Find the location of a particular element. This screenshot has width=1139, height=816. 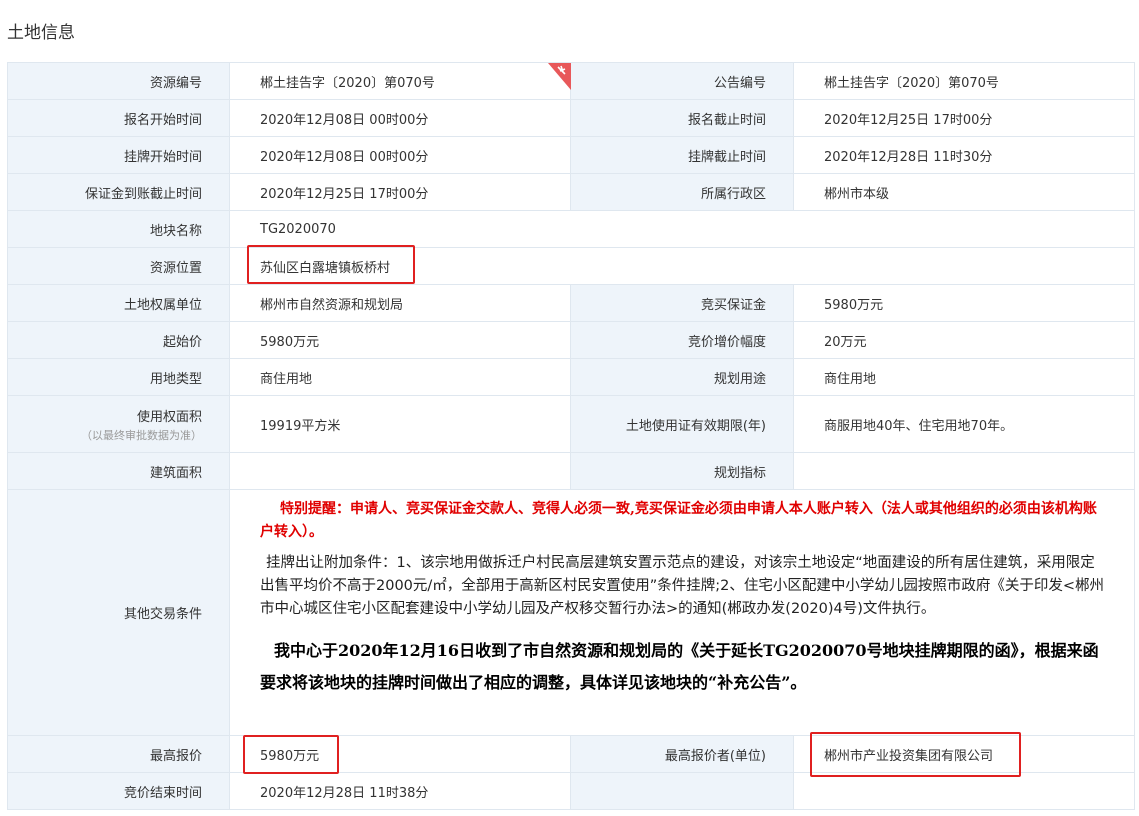

value-certificate-term: 商服用地40年、住宅用地70年。 is located at coordinates (964, 424).